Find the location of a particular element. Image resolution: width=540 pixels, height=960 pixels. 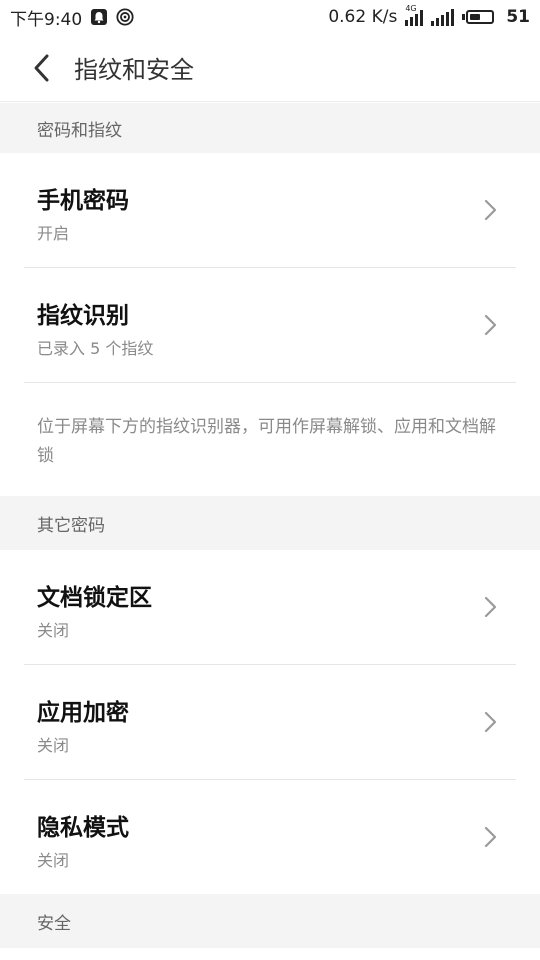

list-item-phone-password: 手机密码 开启 is located at coordinates (270, 210).